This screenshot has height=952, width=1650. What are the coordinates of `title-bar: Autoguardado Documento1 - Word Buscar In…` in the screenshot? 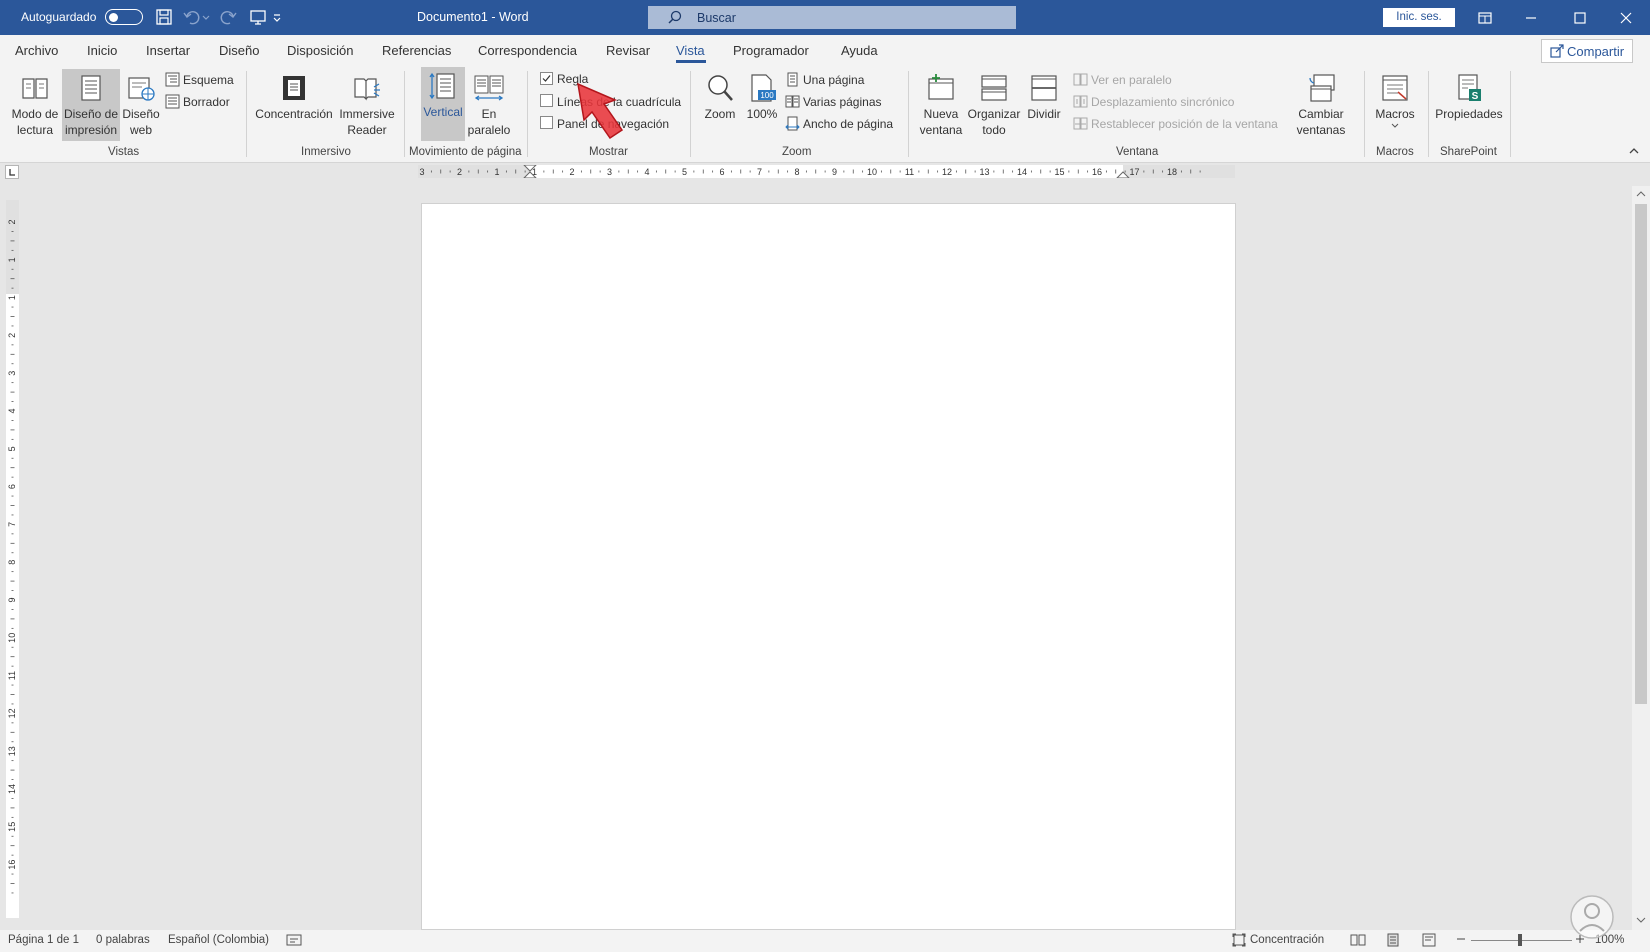 It's located at (825, 17).